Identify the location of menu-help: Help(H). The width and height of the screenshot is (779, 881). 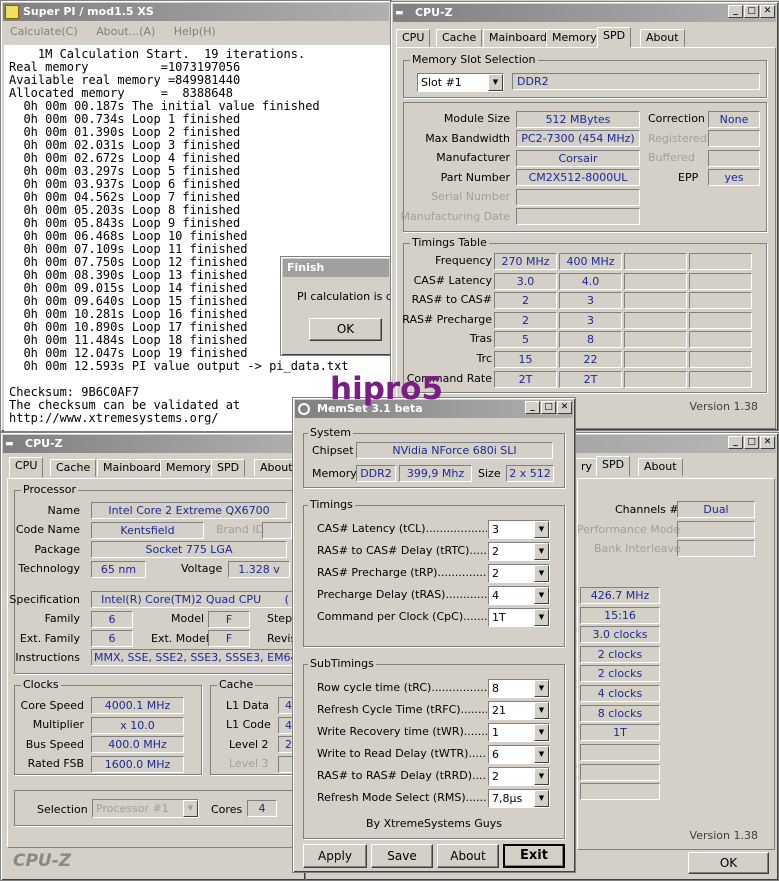
(195, 31).